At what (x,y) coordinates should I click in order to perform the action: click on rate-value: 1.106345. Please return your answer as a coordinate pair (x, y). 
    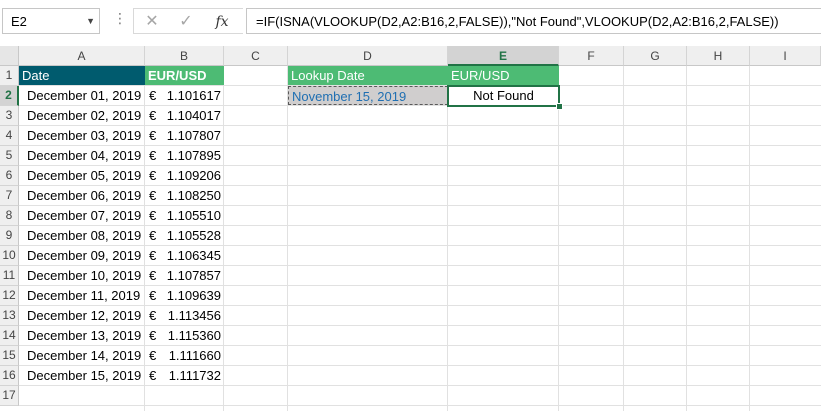
    Looking at the image, I should click on (193, 255).